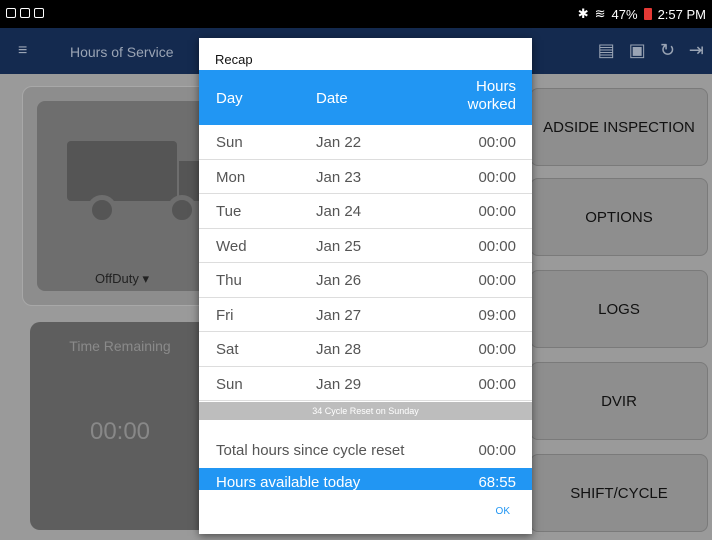 This screenshot has width=712, height=540. Describe the element at coordinates (288, 482) in the screenshot. I see `hours-available-label: Hours available today` at that location.